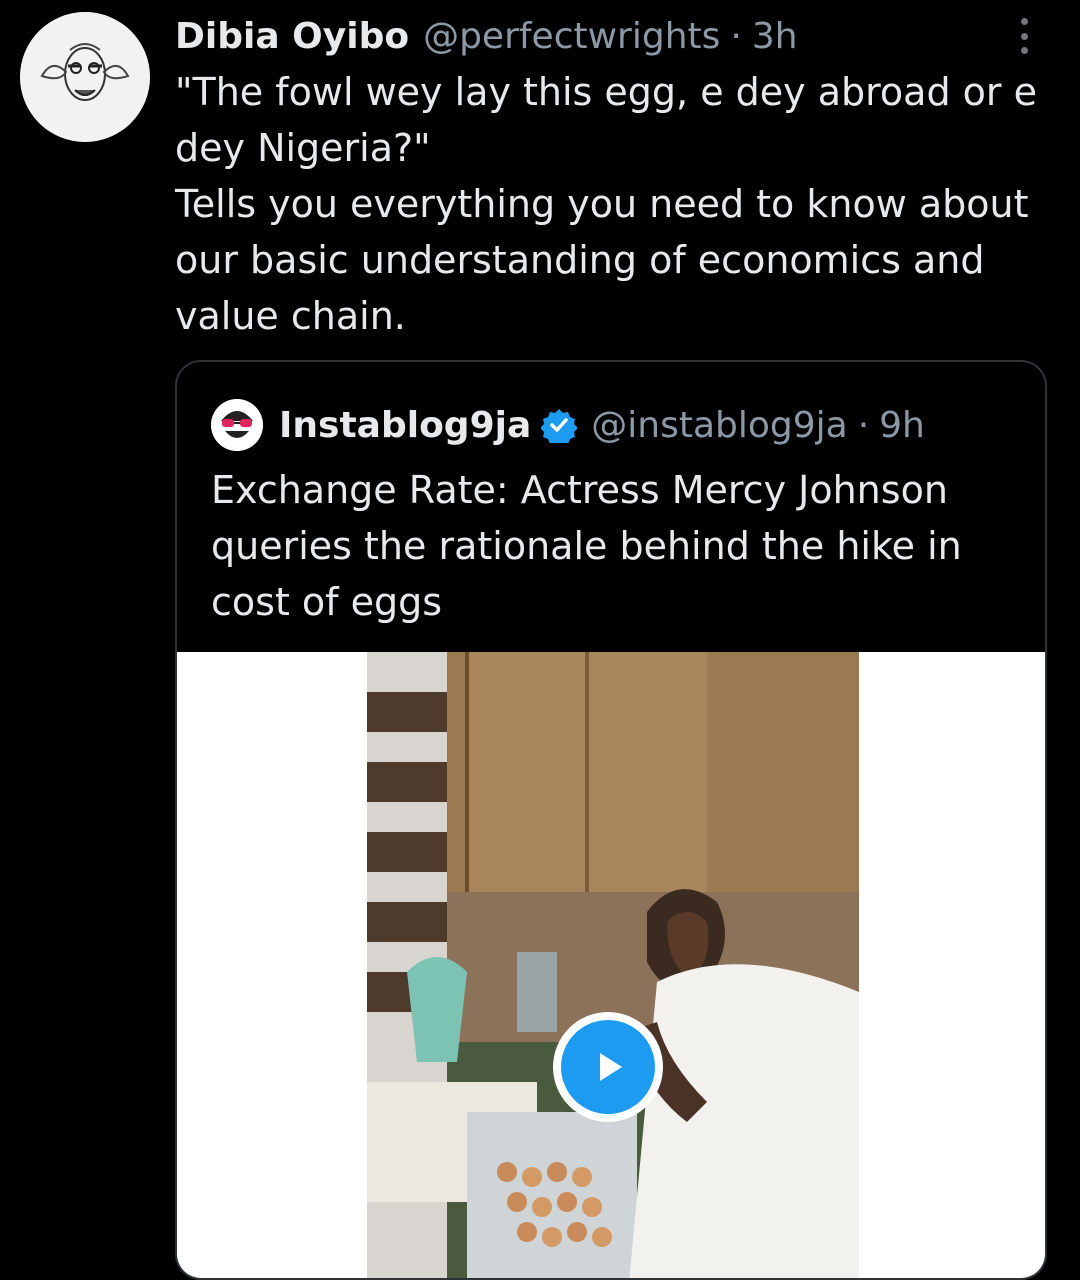 This screenshot has width=1080, height=1280. What do you see at coordinates (902, 425) in the screenshot?
I see `quoted-tweet-time: 9h` at bounding box center [902, 425].